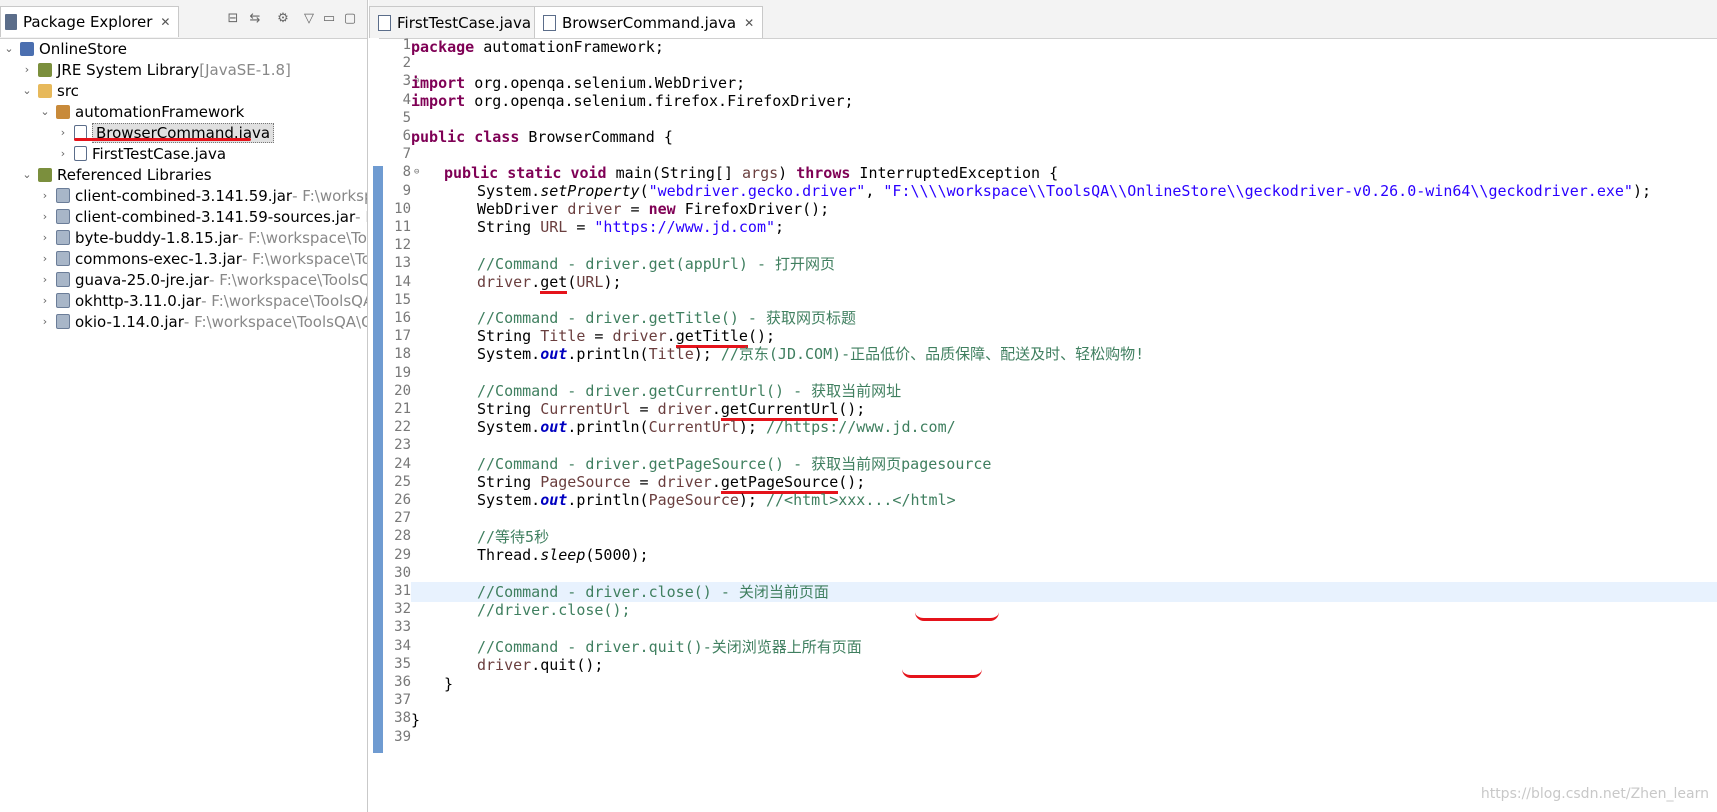  What do you see at coordinates (455, 22) in the screenshot?
I see `tab-first-test-case: FirstTestCase.java` at bounding box center [455, 22].